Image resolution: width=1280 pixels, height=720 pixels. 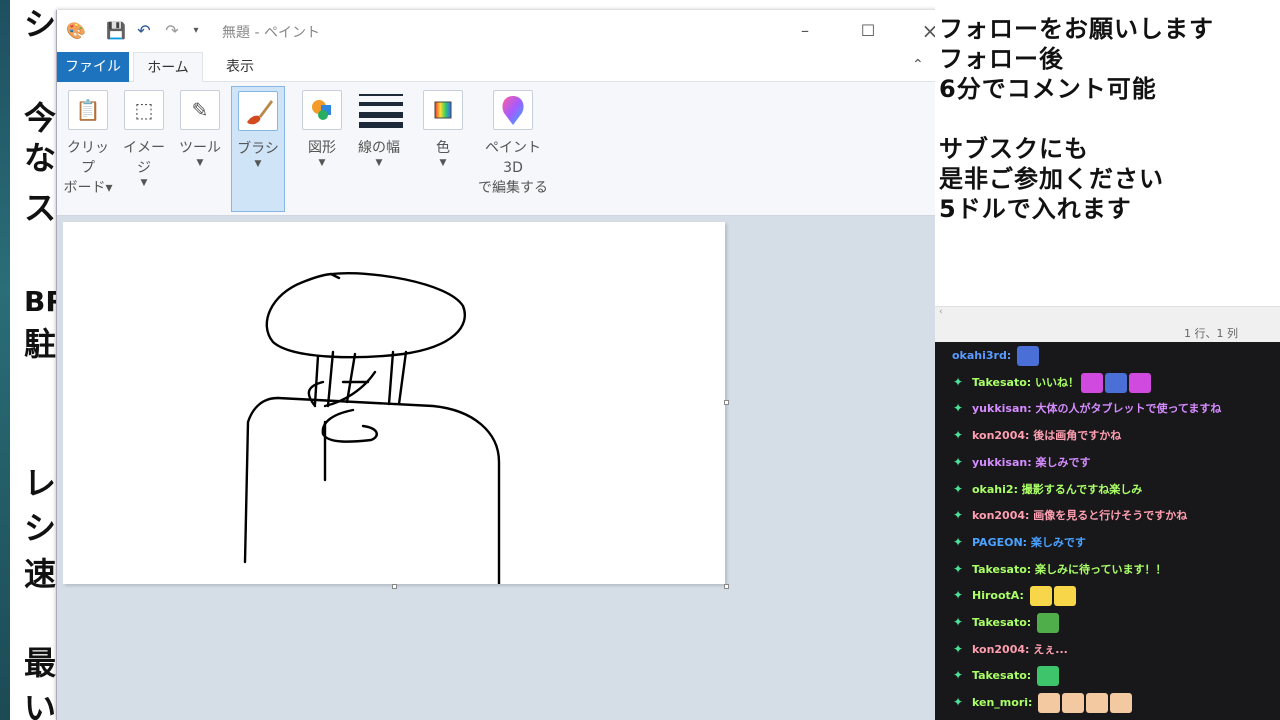 I want to click on bg-char: な, so click(x=40, y=158).